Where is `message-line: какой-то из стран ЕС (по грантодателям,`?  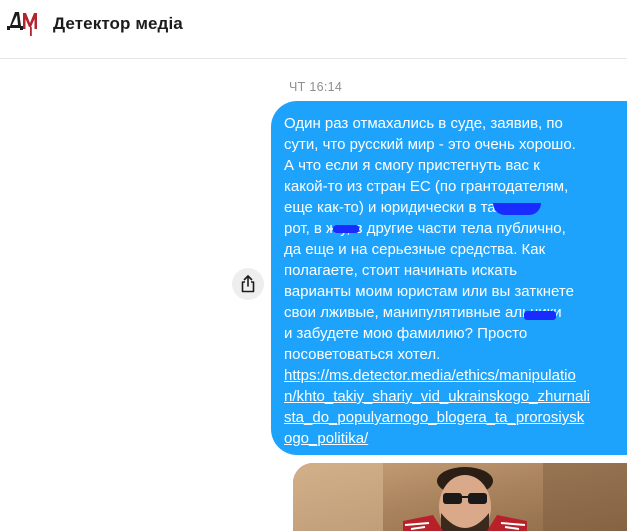 message-line: какой-то из стран ЕС (по грантодателям, is located at coordinates (426, 186).